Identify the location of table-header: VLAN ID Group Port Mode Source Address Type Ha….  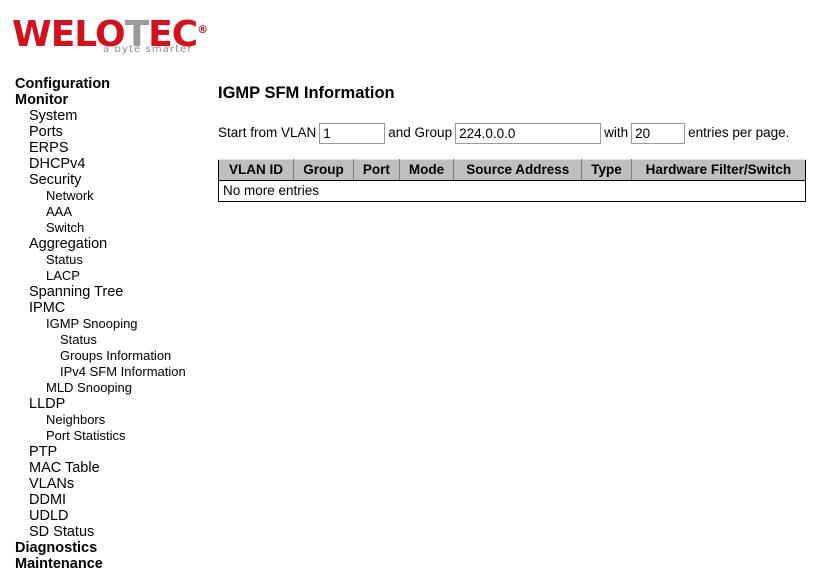
(512, 169).